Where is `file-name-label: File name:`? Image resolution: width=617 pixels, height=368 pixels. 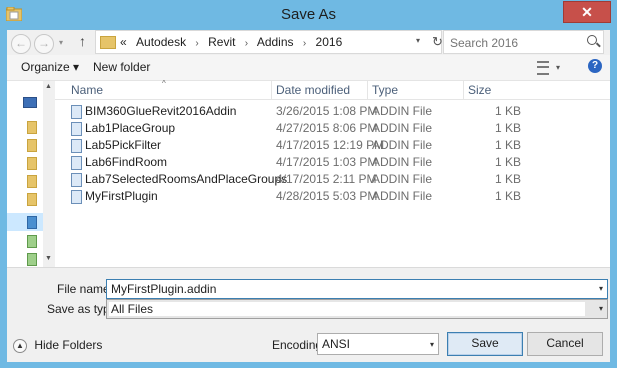
file-name-label: File name: is located at coordinates (85, 289).